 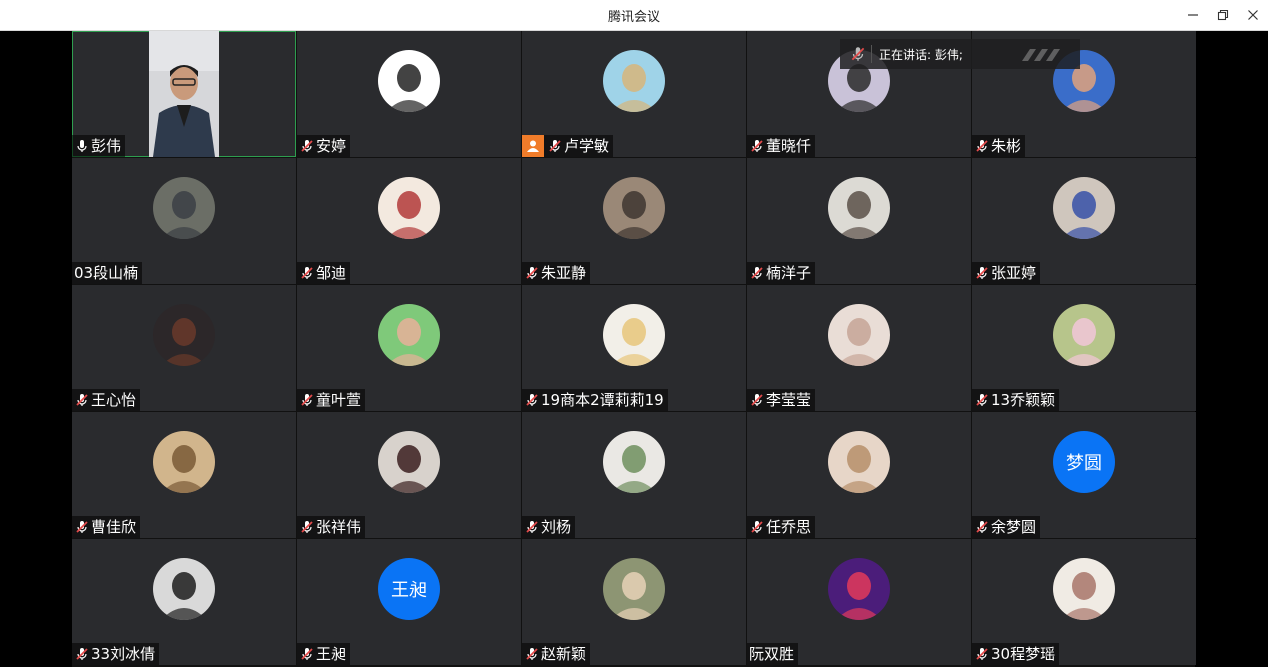 I want to click on participant-name-bar: 王昶, so click(x=324, y=654).